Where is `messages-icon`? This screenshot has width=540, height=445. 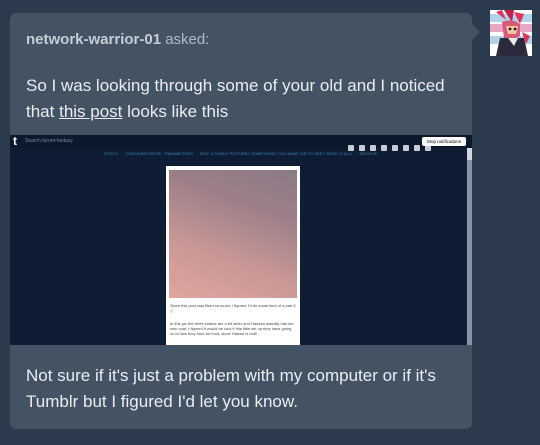
messages-icon is located at coordinates (406, 148).